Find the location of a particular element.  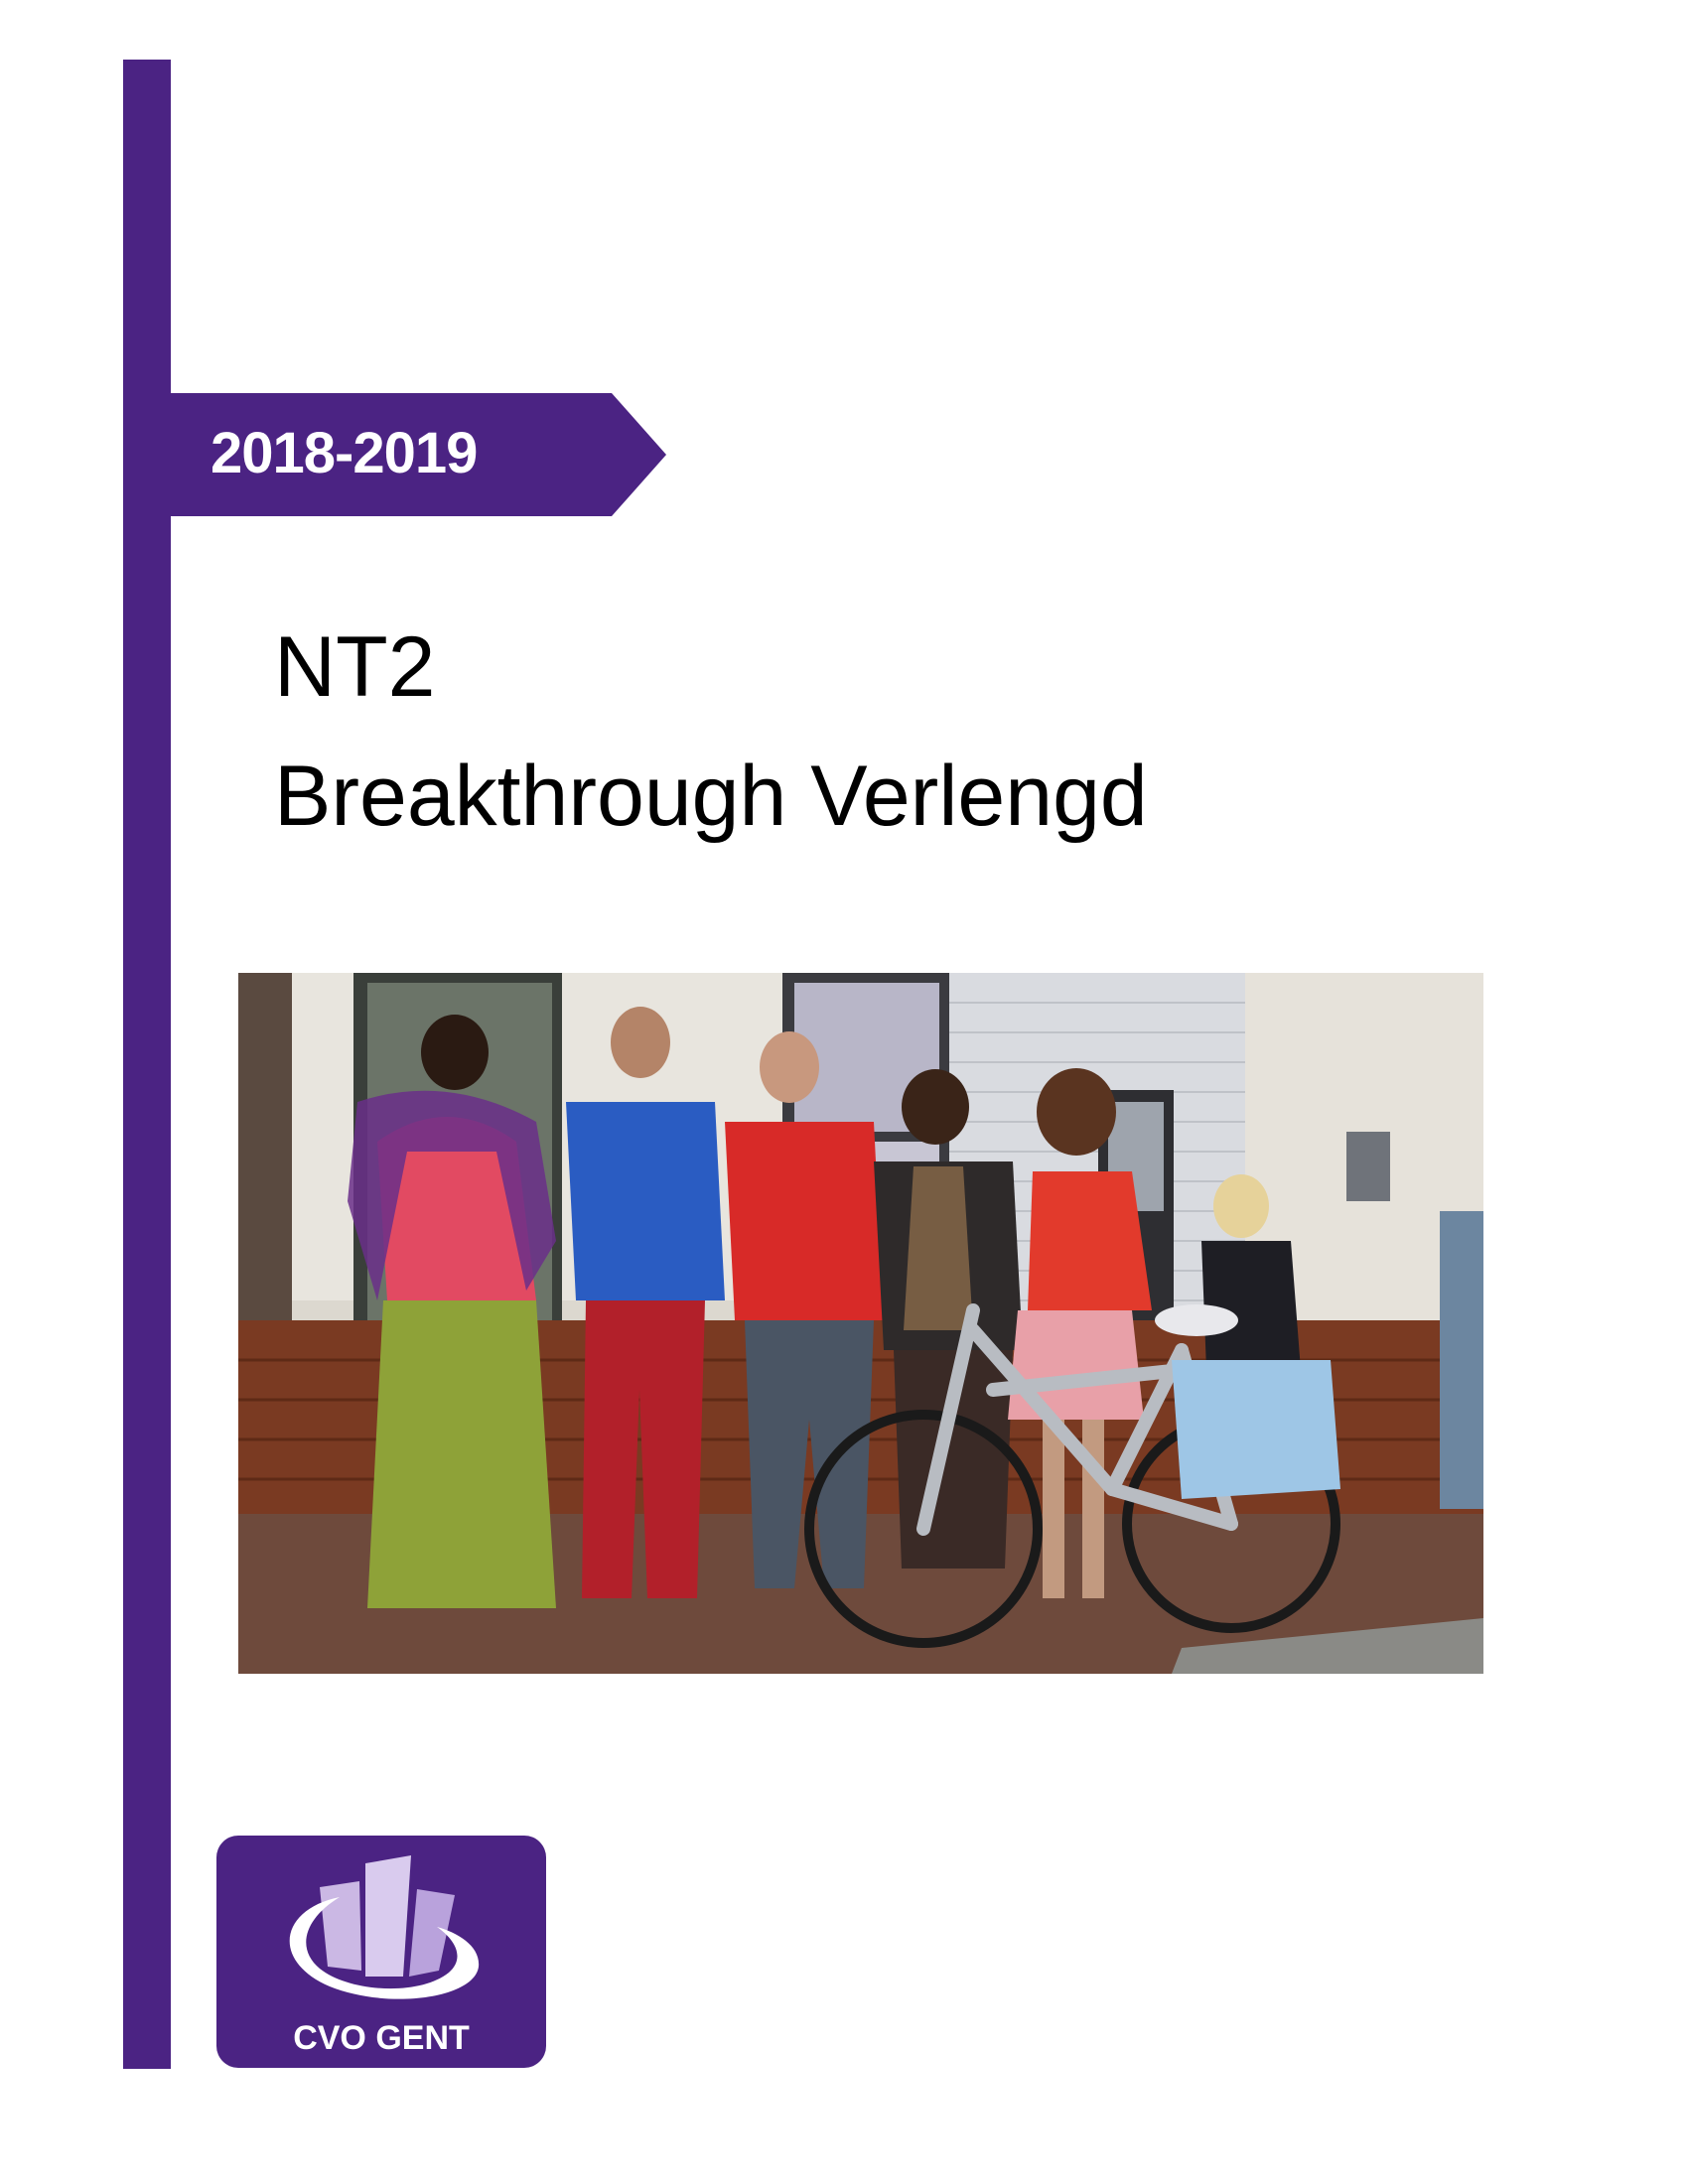

logo-text: CVO GENT is located at coordinates (381, 2038).